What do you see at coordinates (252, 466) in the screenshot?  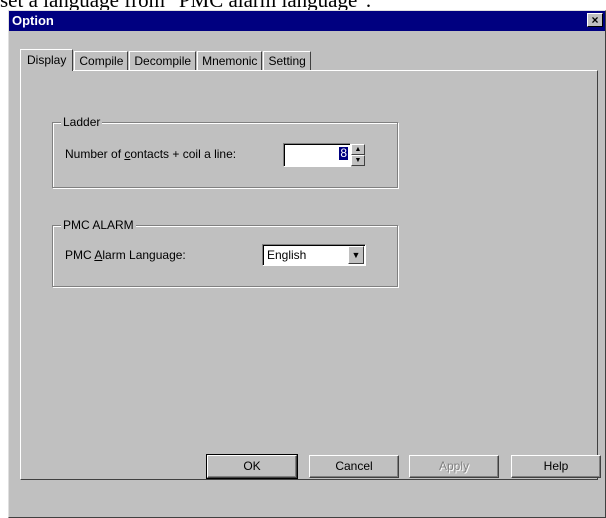 I see `ok-button: OK` at bounding box center [252, 466].